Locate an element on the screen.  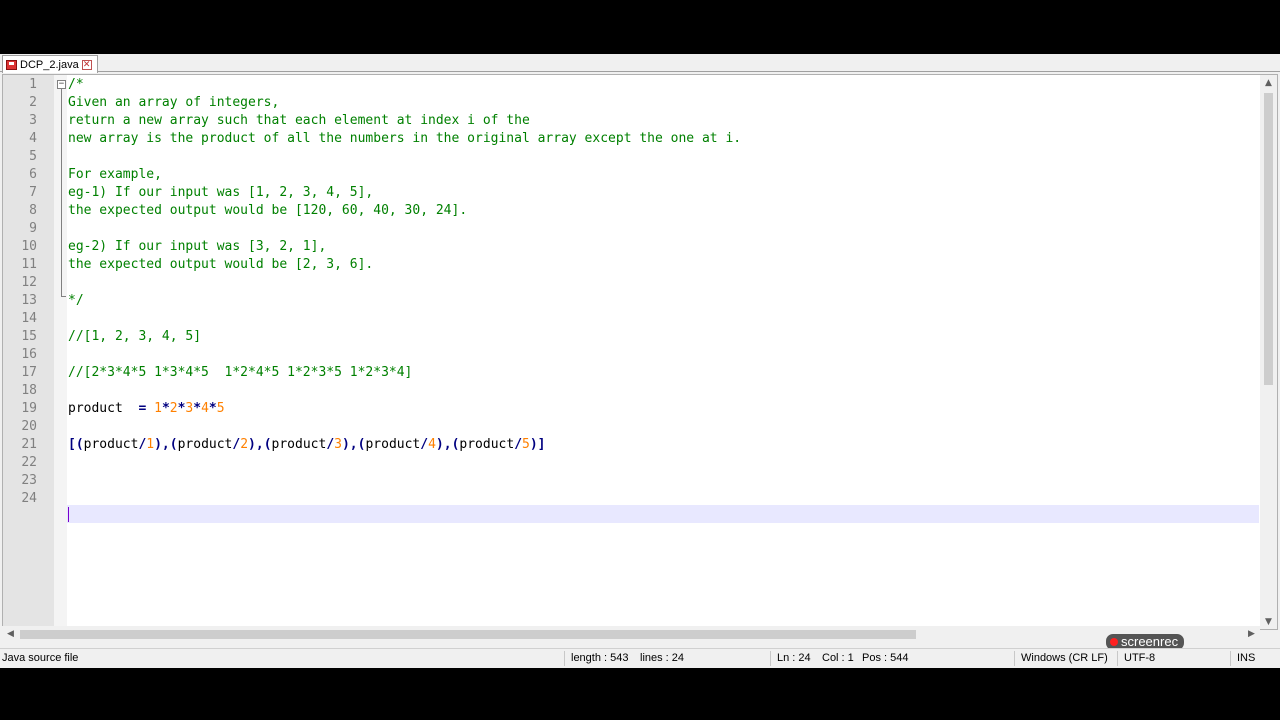
code-token: the expected output would be [2, 3, 6]. is located at coordinates (221, 264).